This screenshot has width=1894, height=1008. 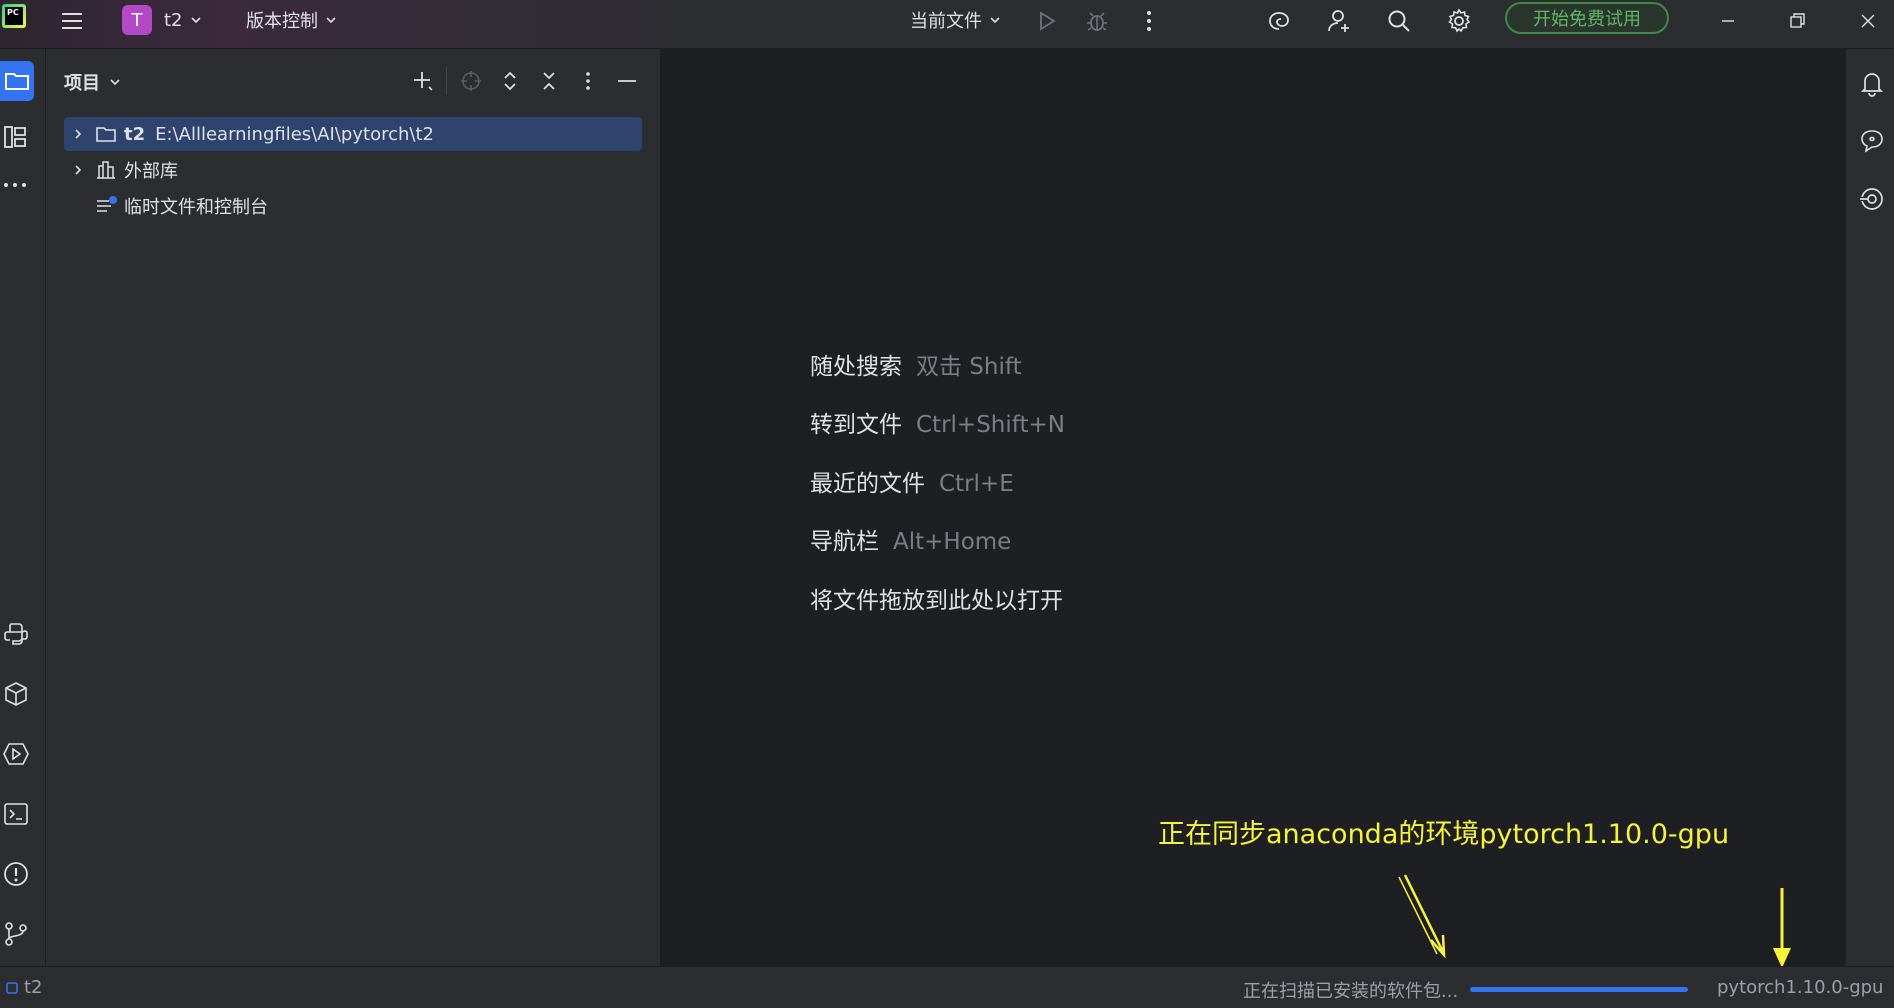 What do you see at coordinates (24, 987) in the screenshot?
I see `project-breadcrumb: t2` at bounding box center [24, 987].